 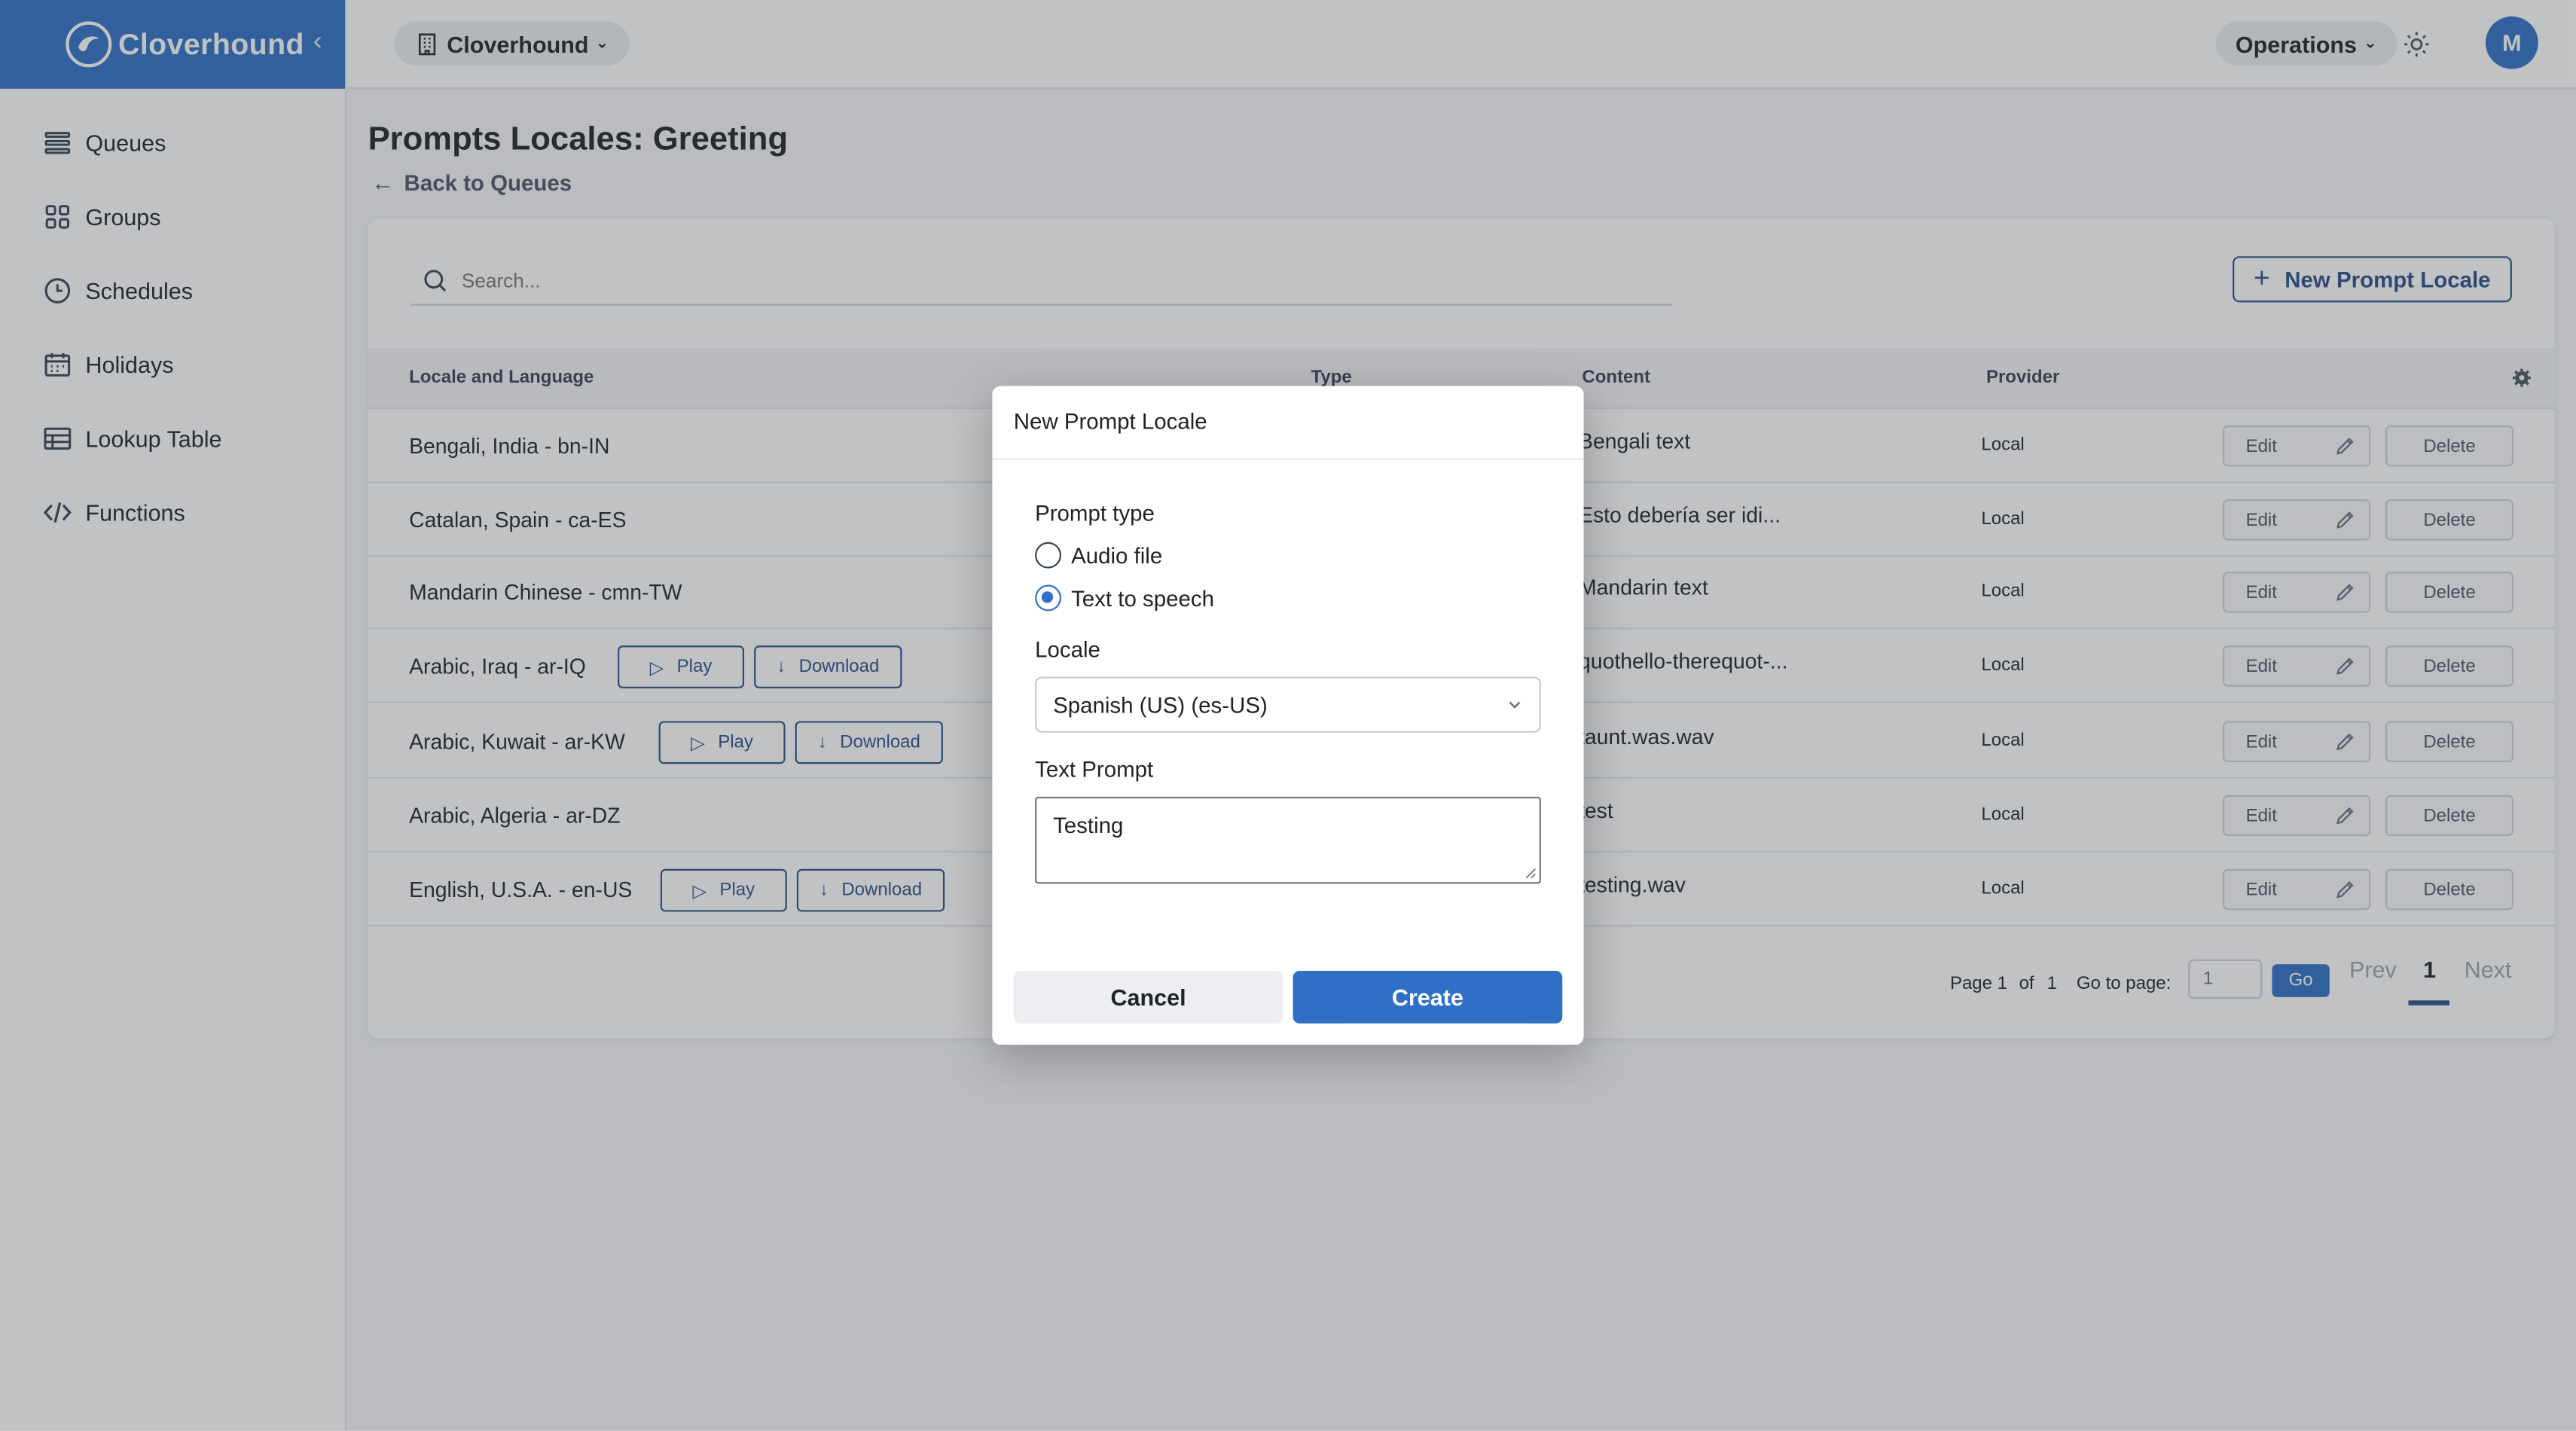 What do you see at coordinates (1048, 555) in the screenshot?
I see `radio-button` at bounding box center [1048, 555].